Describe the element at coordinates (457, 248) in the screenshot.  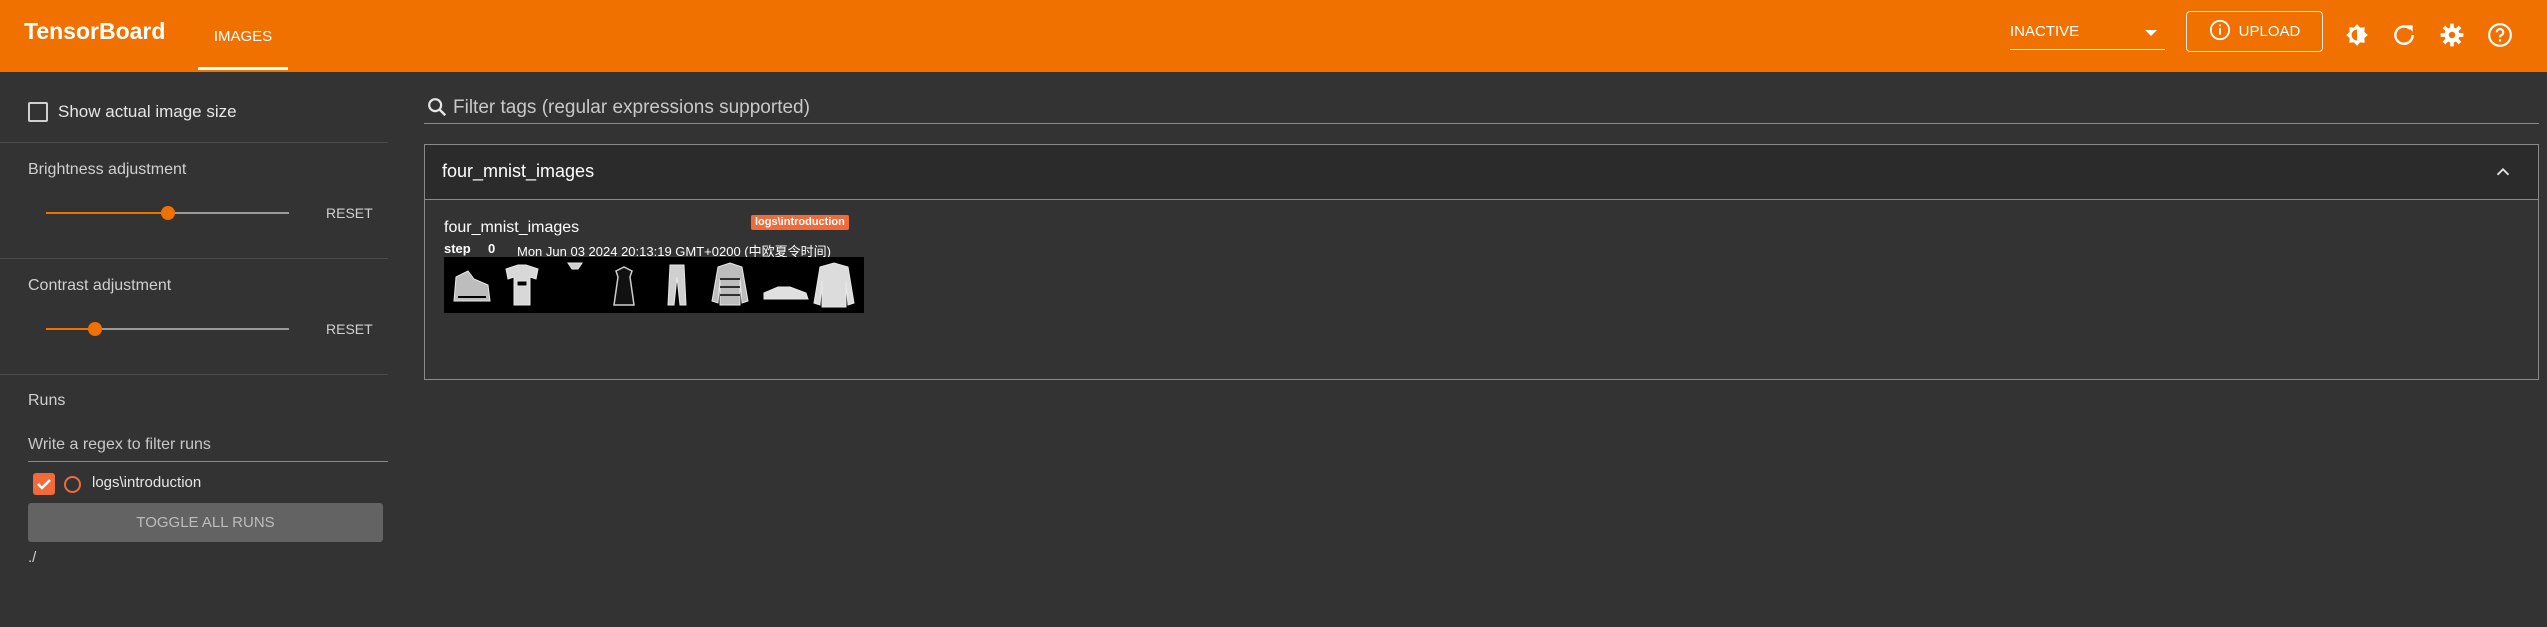
I see `step-label: step` at that location.